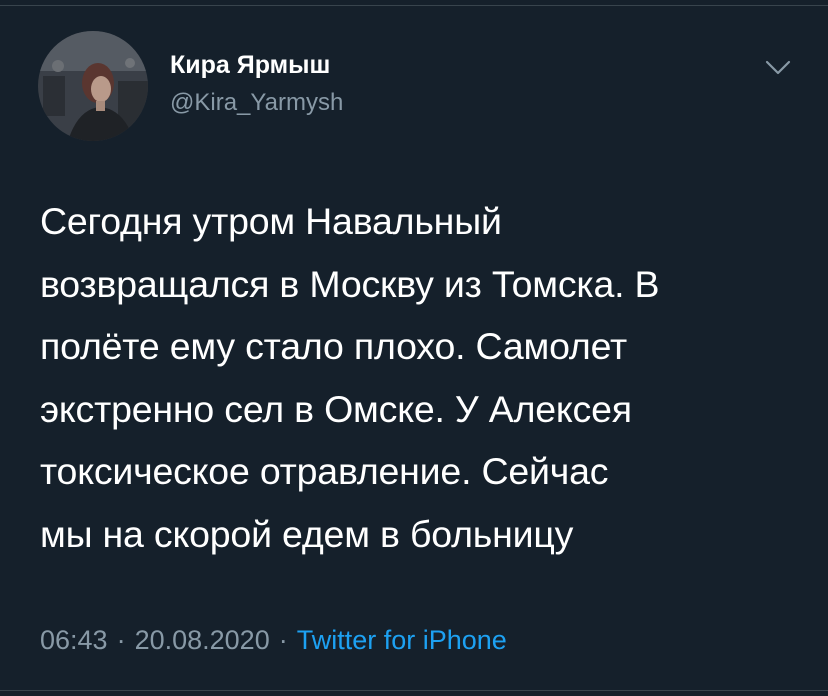 The width and height of the screenshot is (828, 696). What do you see at coordinates (250, 65) in the screenshot?
I see `author-display-name: Кира Ярмыш` at bounding box center [250, 65].